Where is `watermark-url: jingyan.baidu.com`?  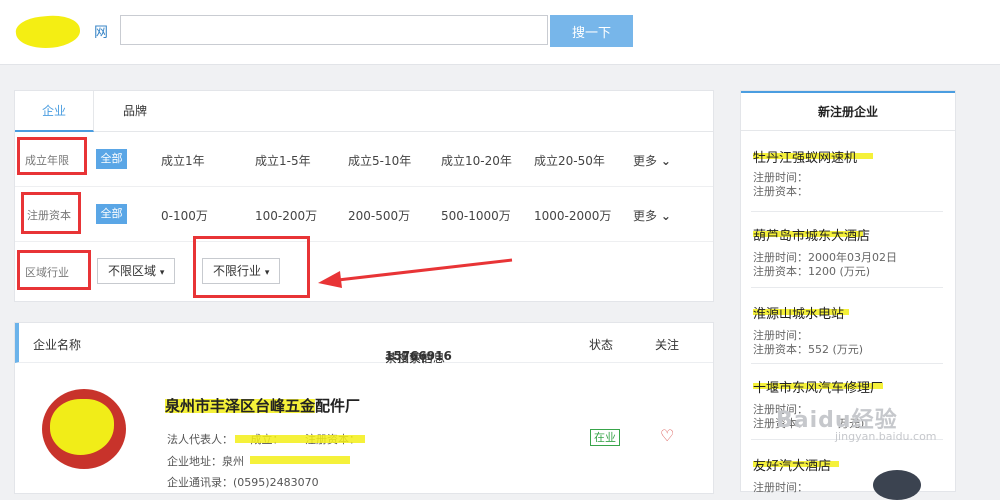
watermark-url: jingyan.baidu.com is located at coordinates (886, 436).